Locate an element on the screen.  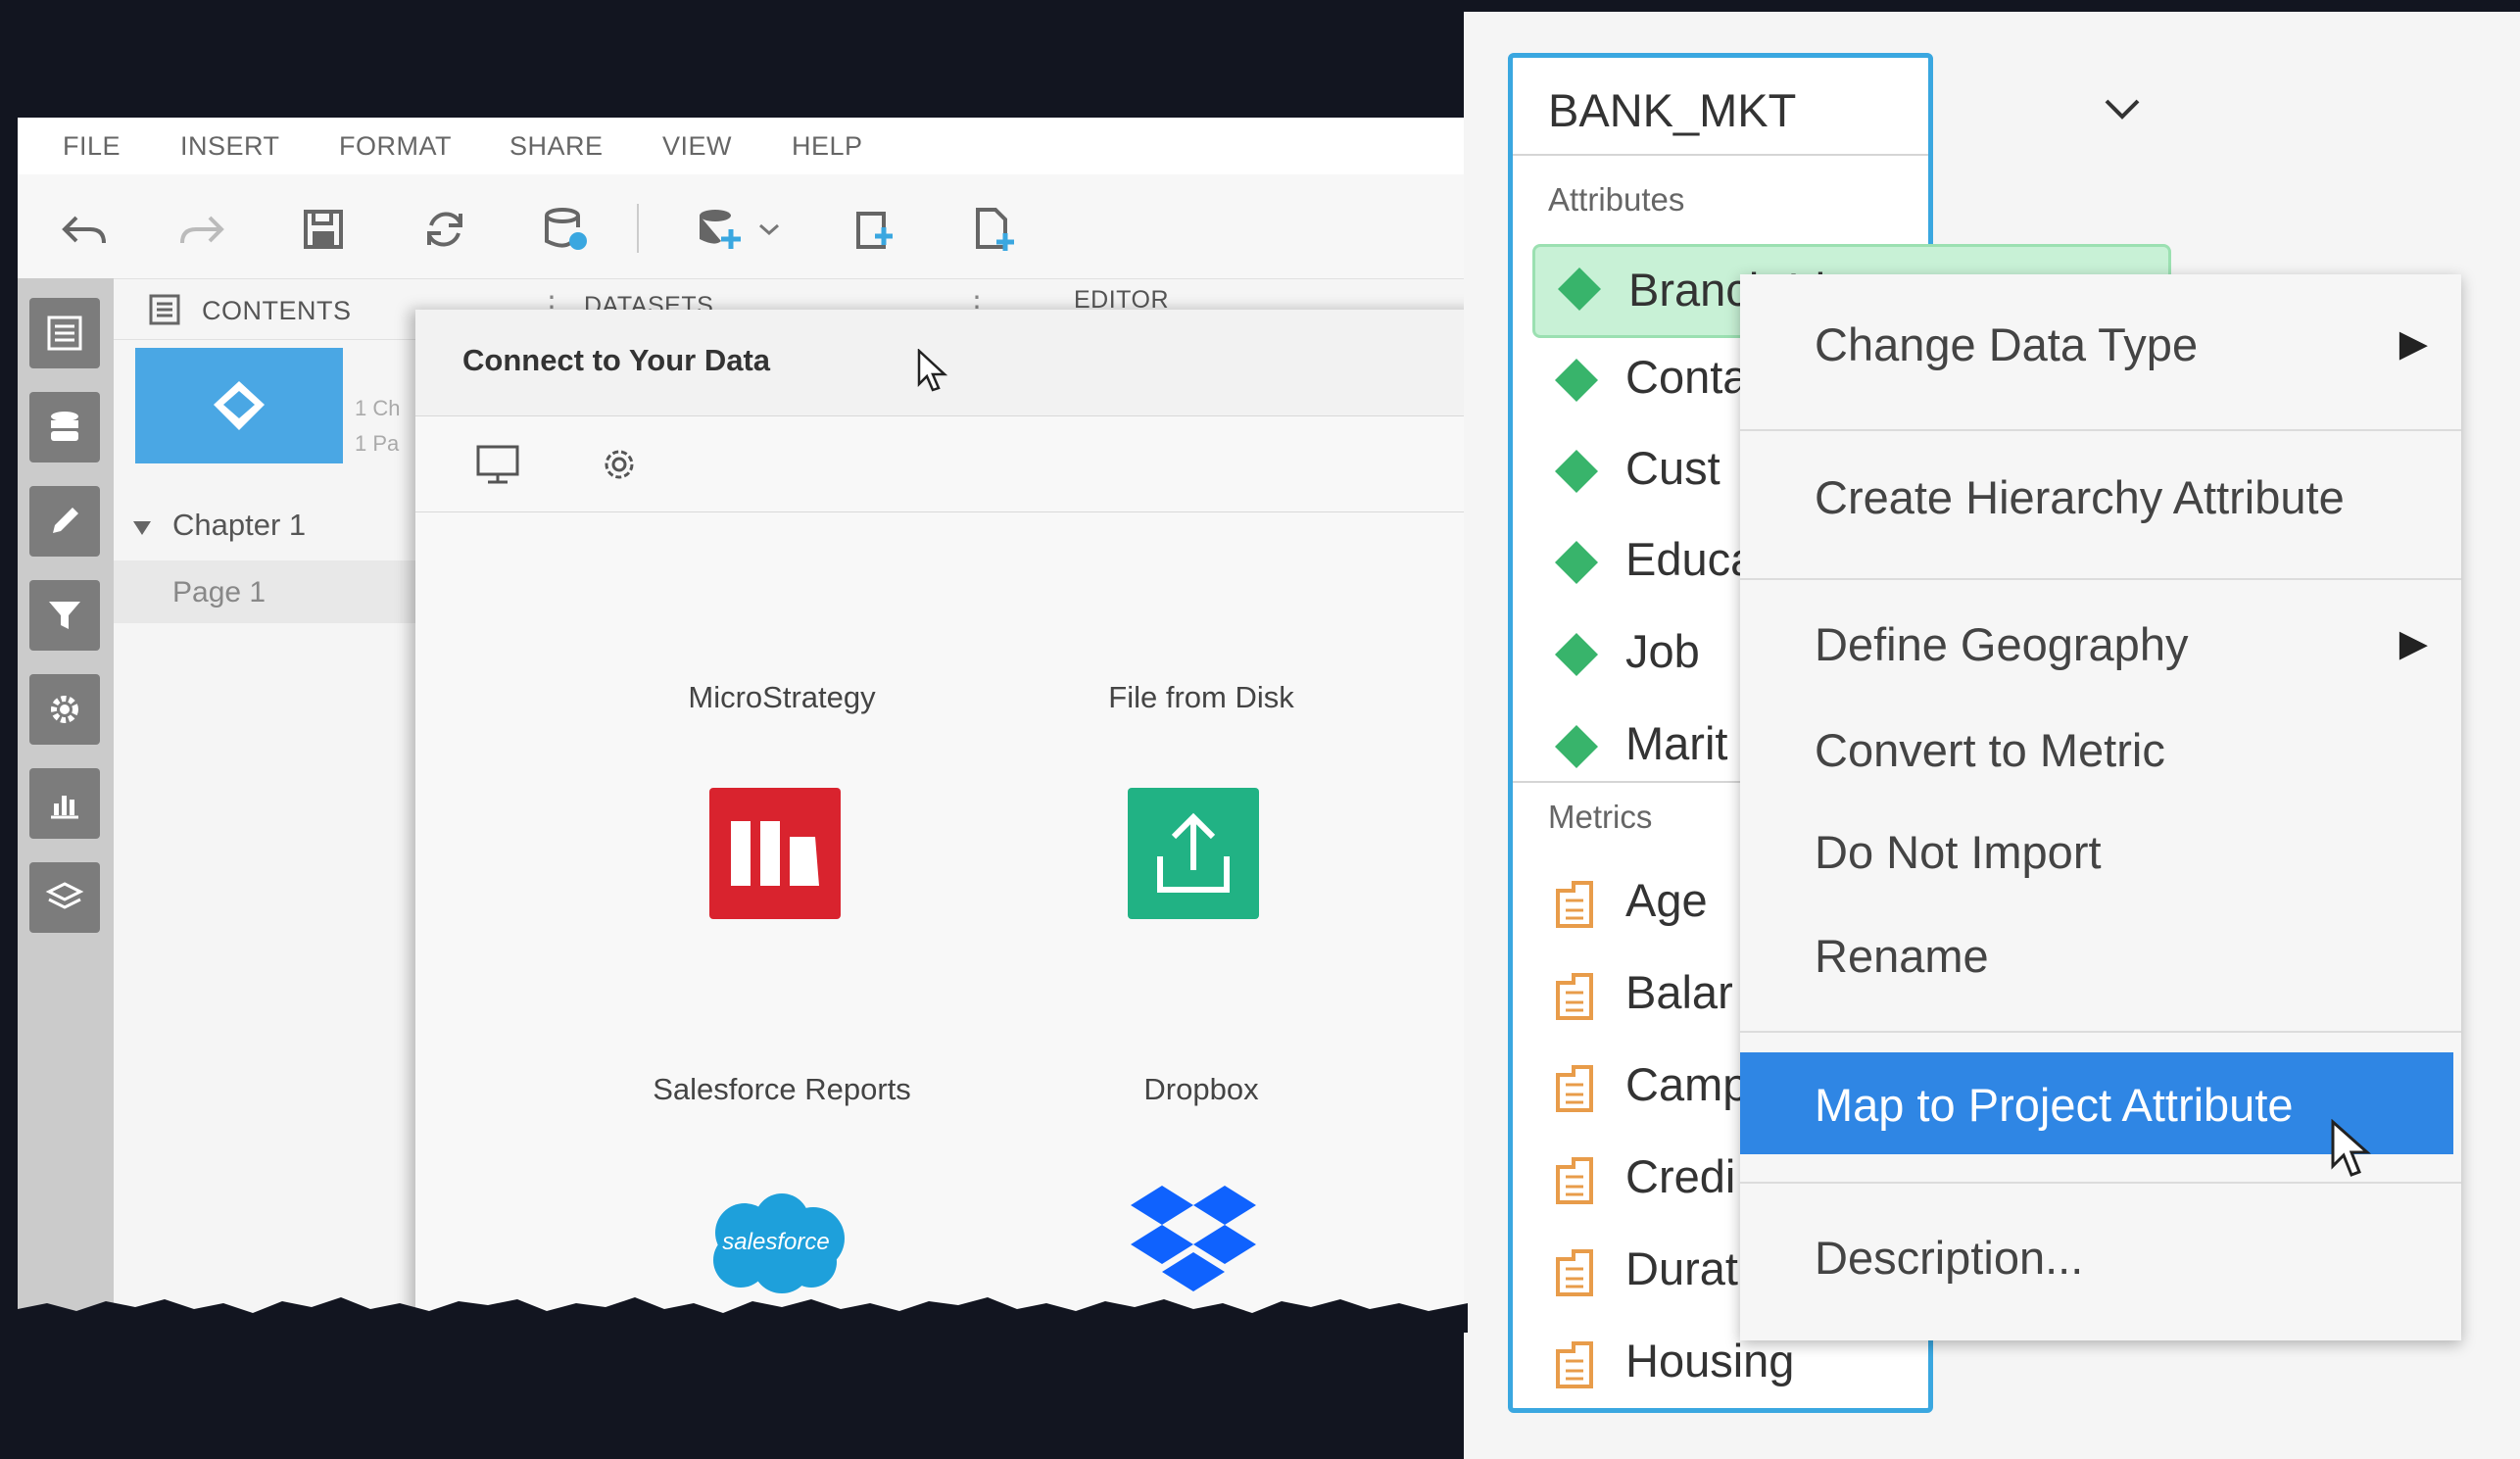
attribute-label: Cust is located at coordinates (1672, 468).